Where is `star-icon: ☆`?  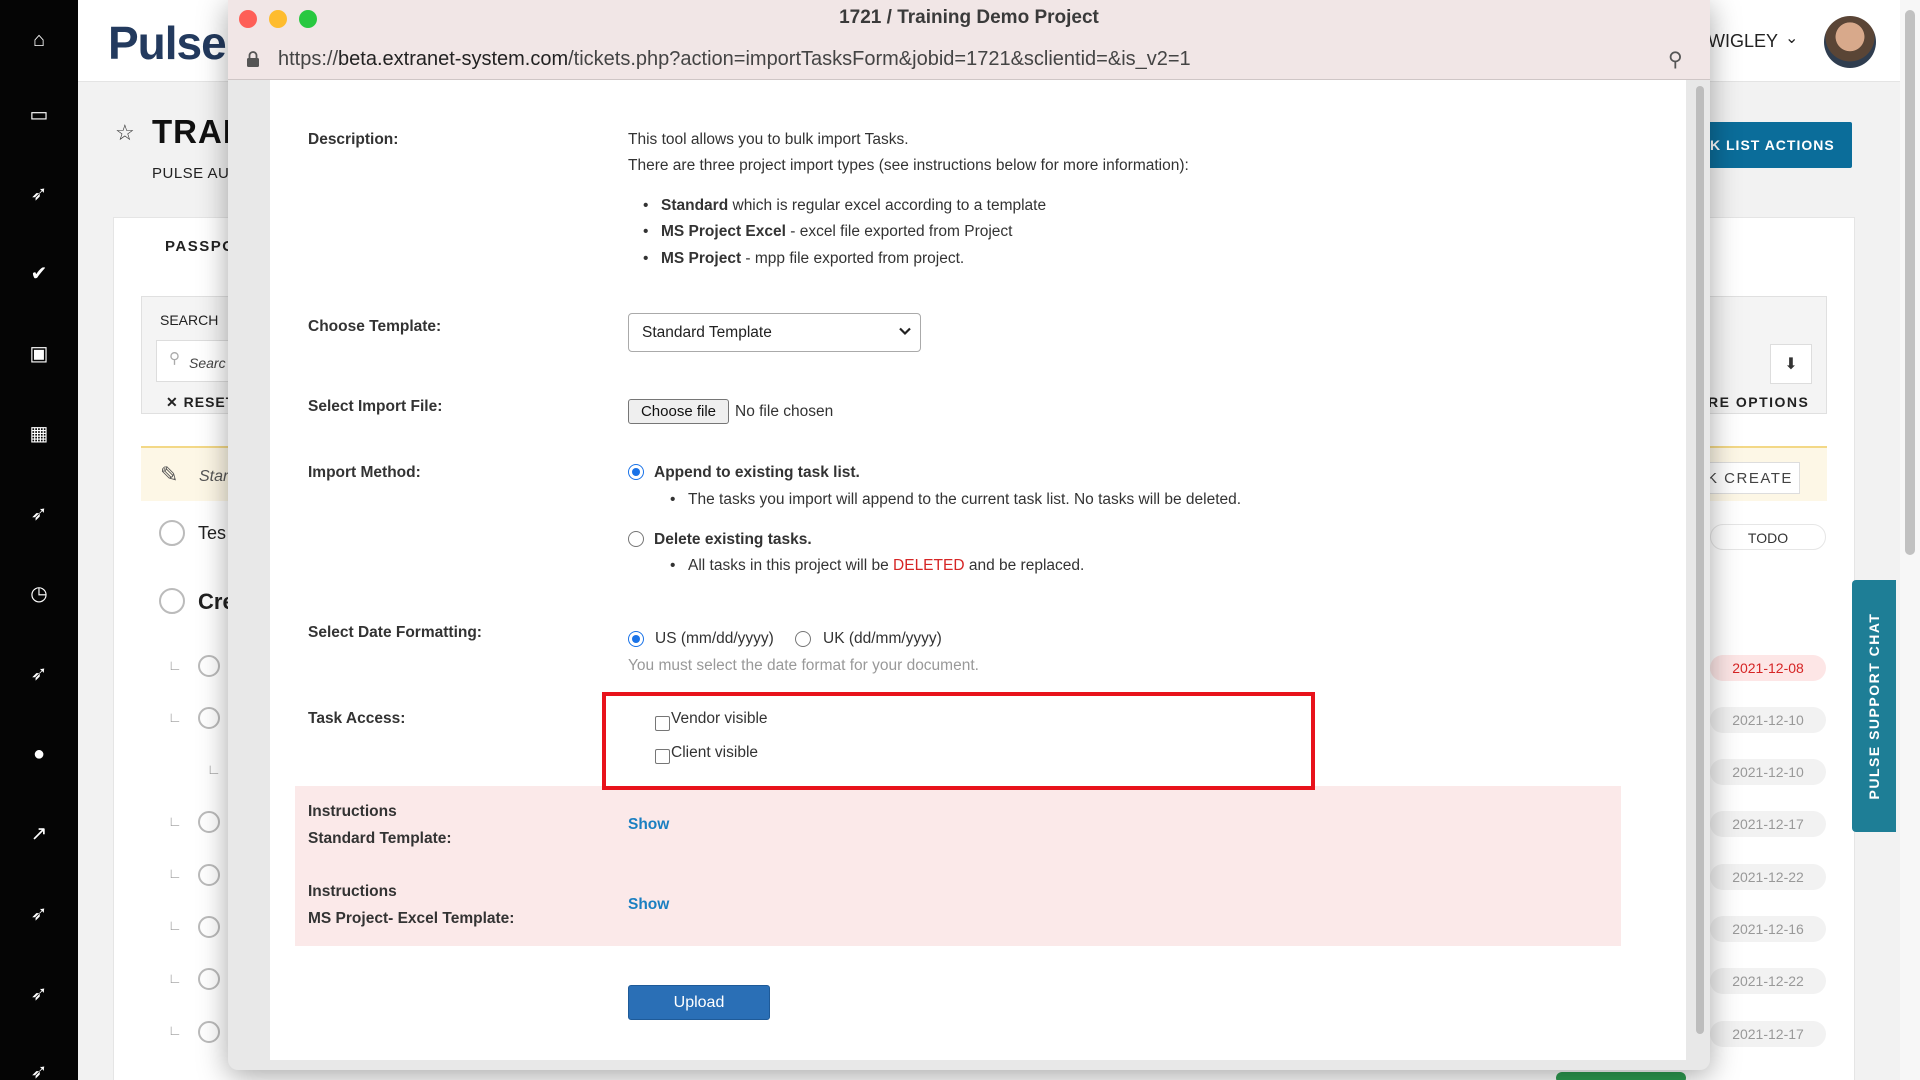 star-icon: ☆ is located at coordinates (125, 133).